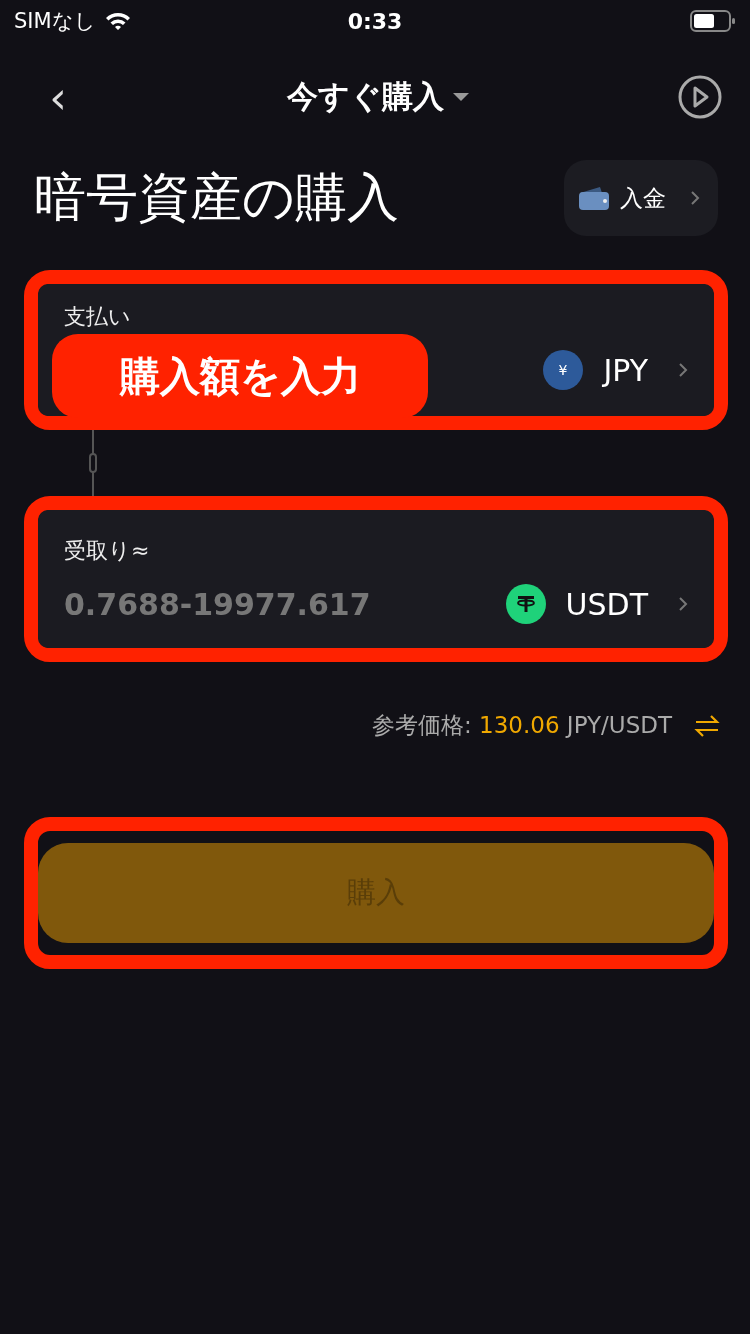 This screenshot has width=750, height=1334. Describe the element at coordinates (615, 370) in the screenshot. I see `currency-selector: ¥ JPY` at that location.